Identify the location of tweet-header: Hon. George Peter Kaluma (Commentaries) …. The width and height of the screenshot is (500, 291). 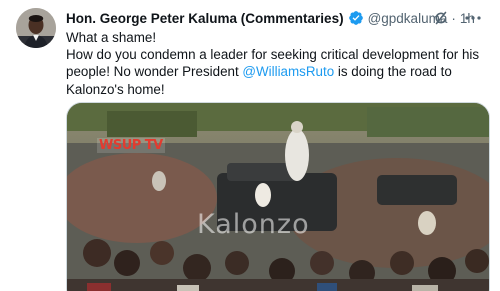
(277, 18).